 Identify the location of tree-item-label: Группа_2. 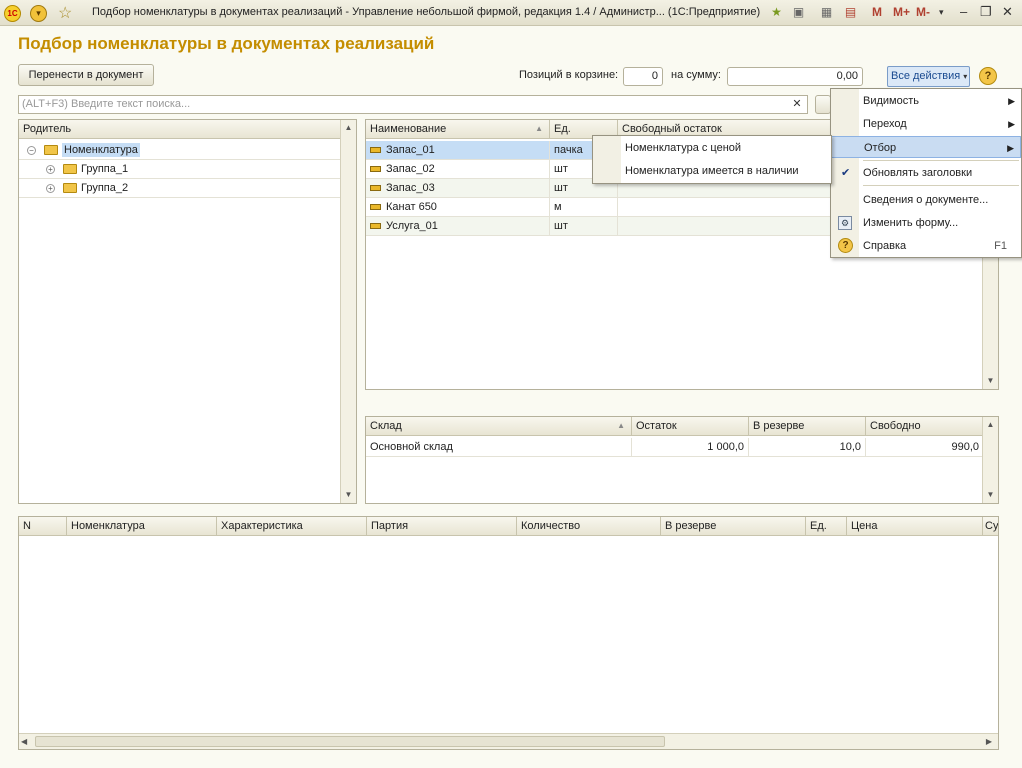
(105, 188).